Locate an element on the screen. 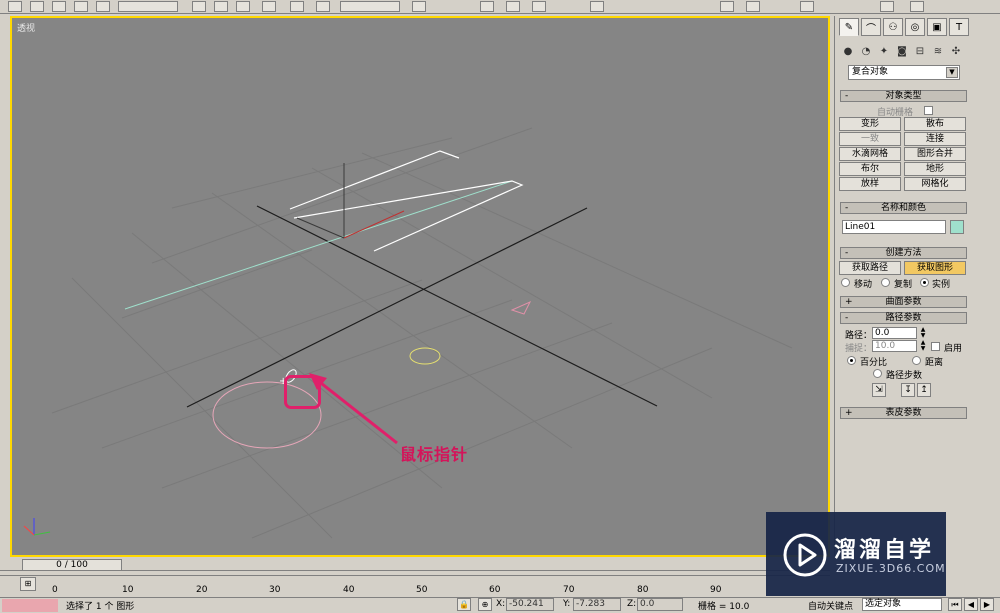  path-steps-radio is located at coordinates (877, 373).